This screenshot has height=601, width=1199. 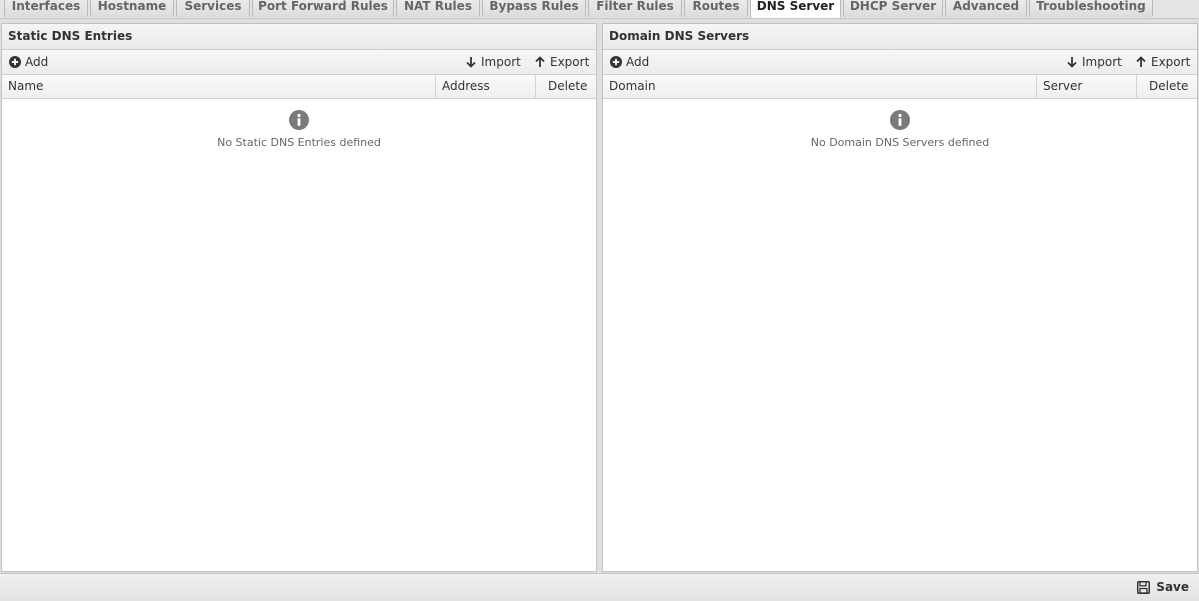 I want to click on tab-port-forward-rules: Port Forward Rules, so click(x=323, y=8).